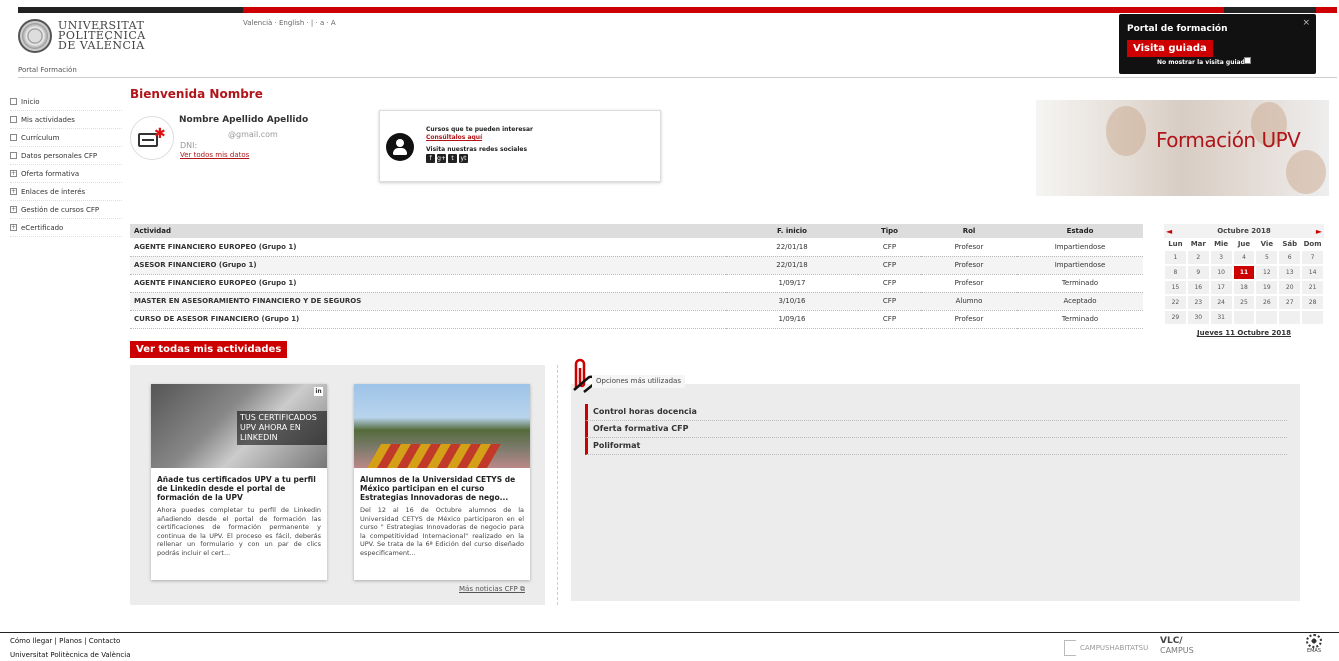 This screenshot has height=661, width=1339. What do you see at coordinates (65, 641) in the screenshot?
I see `footer-links: Cómo llegar | Planos | Contacto` at bounding box center [65, 641].